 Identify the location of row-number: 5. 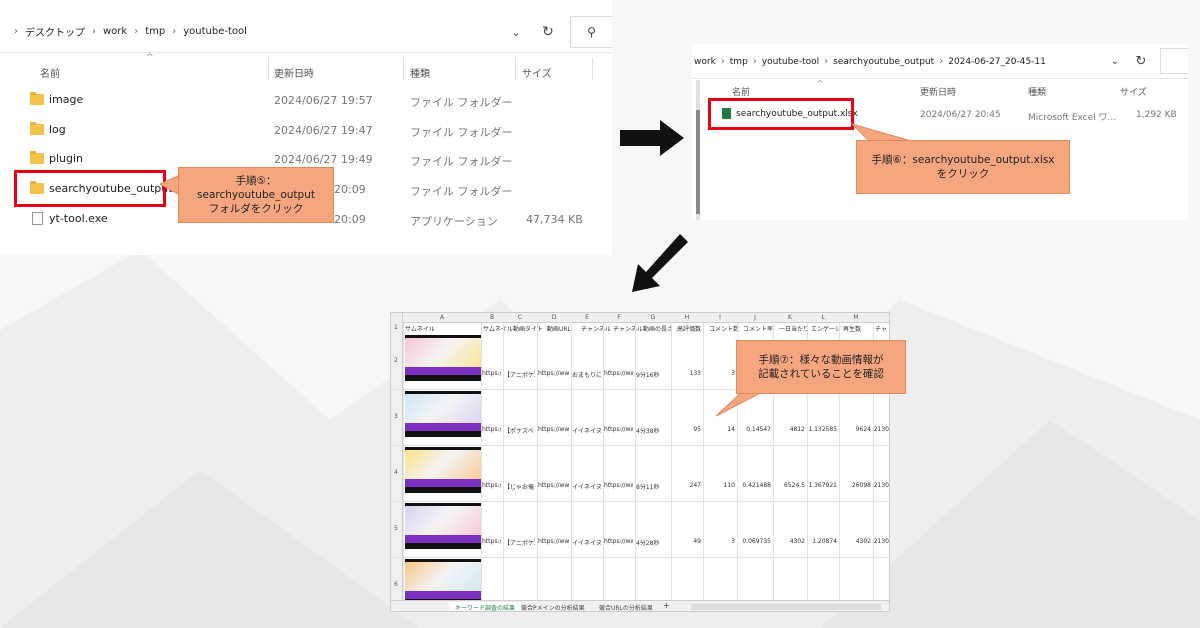
(396, 528).